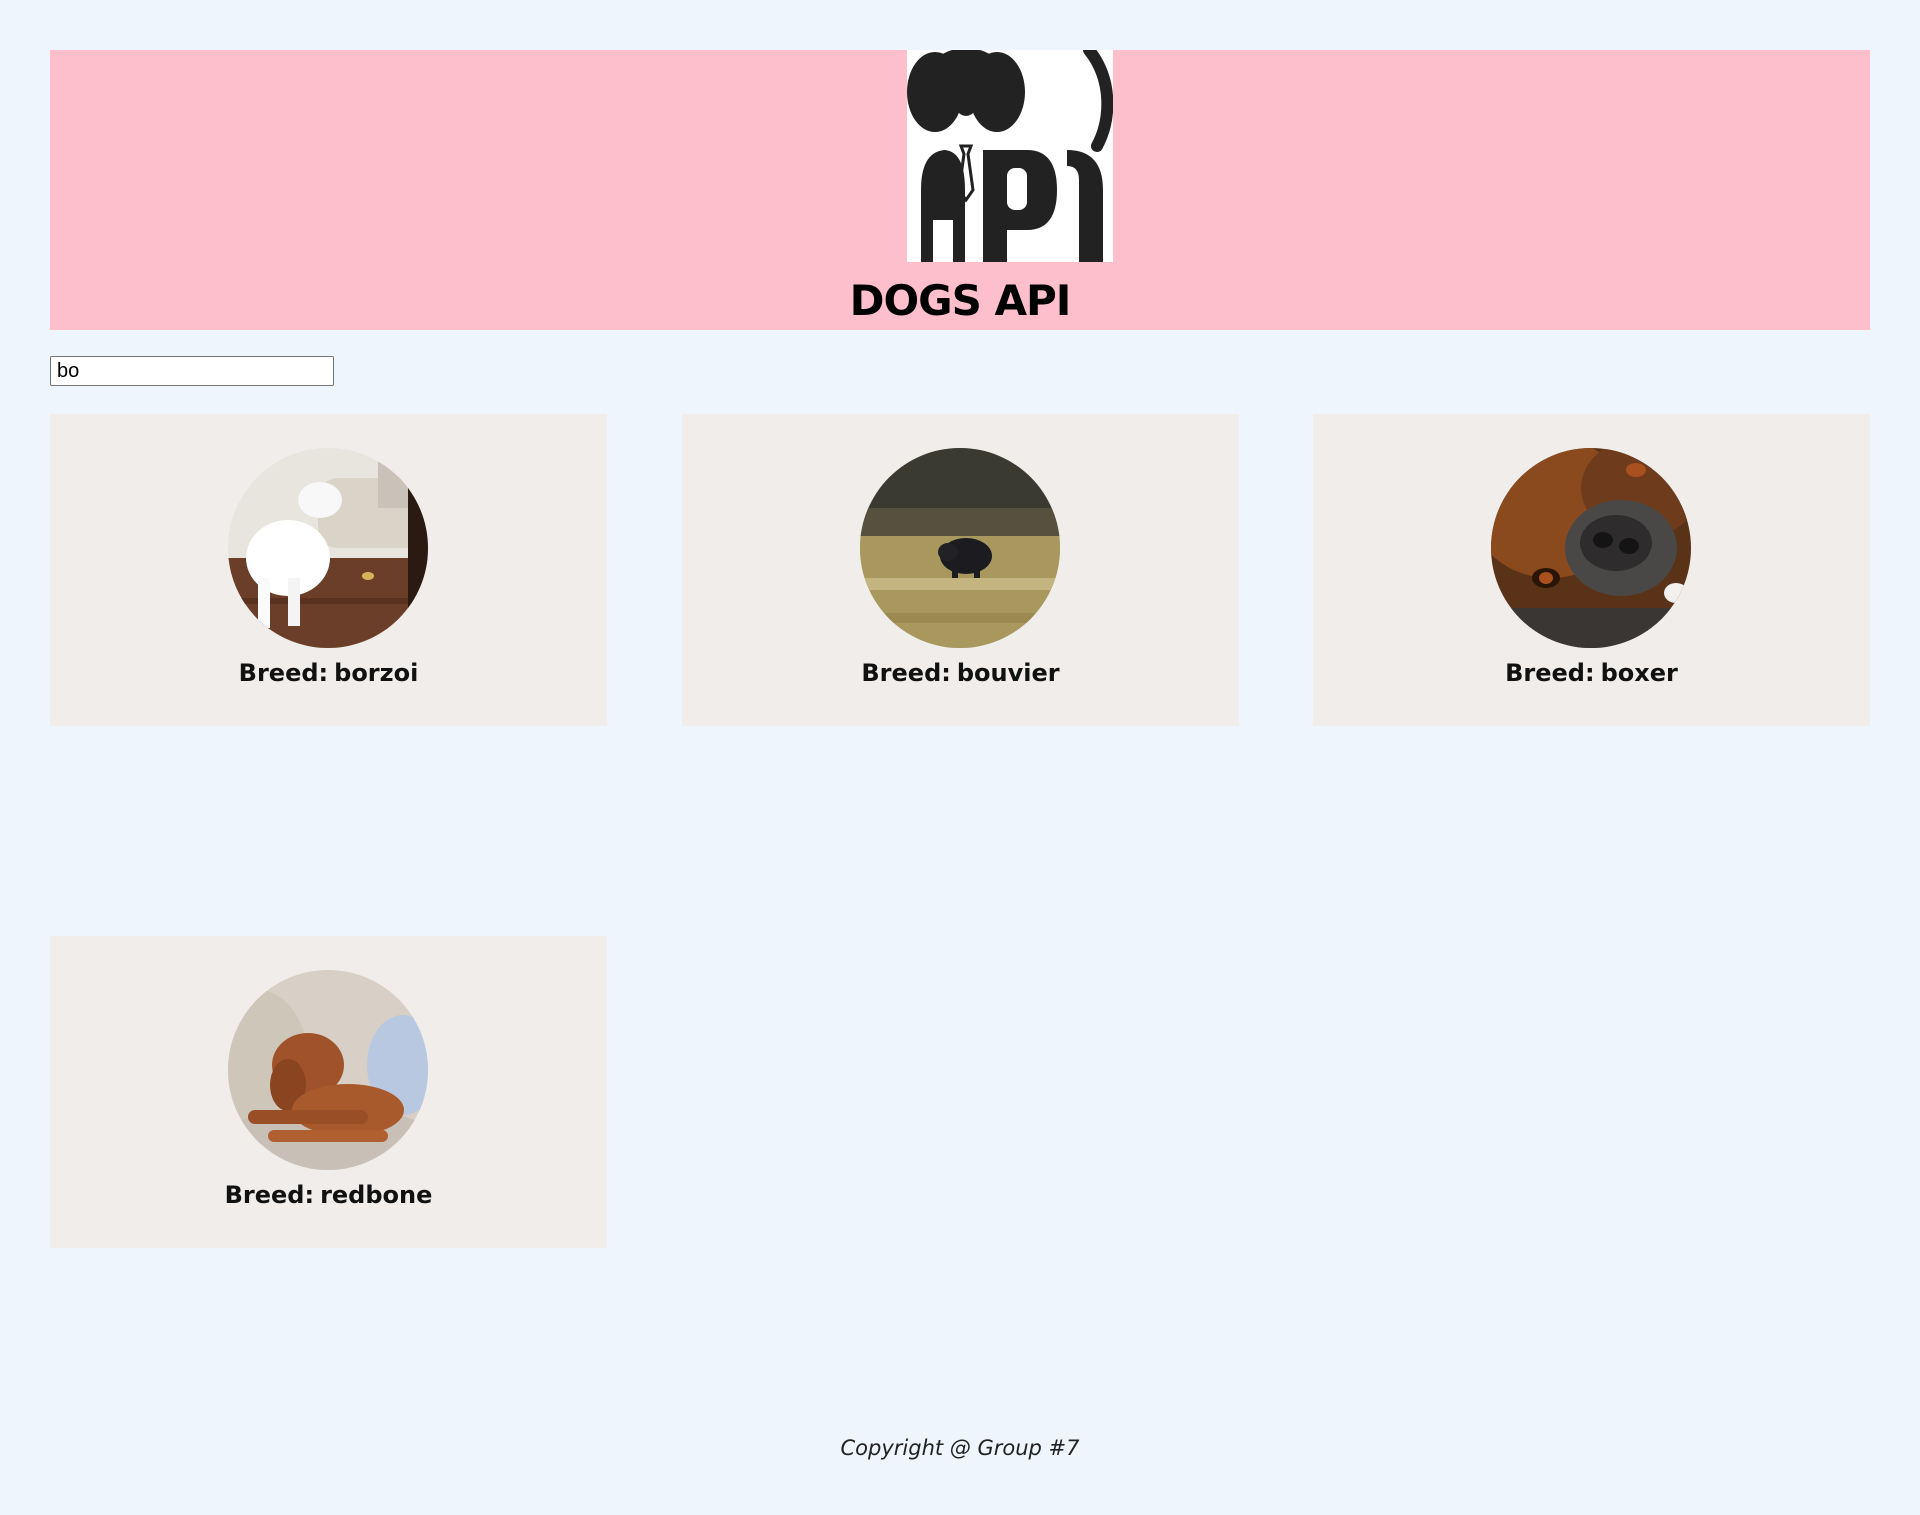 This screenshot has height=1515, width=1920. Describe the element at coordinates (1639, 673) in the screenshot. I see `breed-name: boxer` at that location.